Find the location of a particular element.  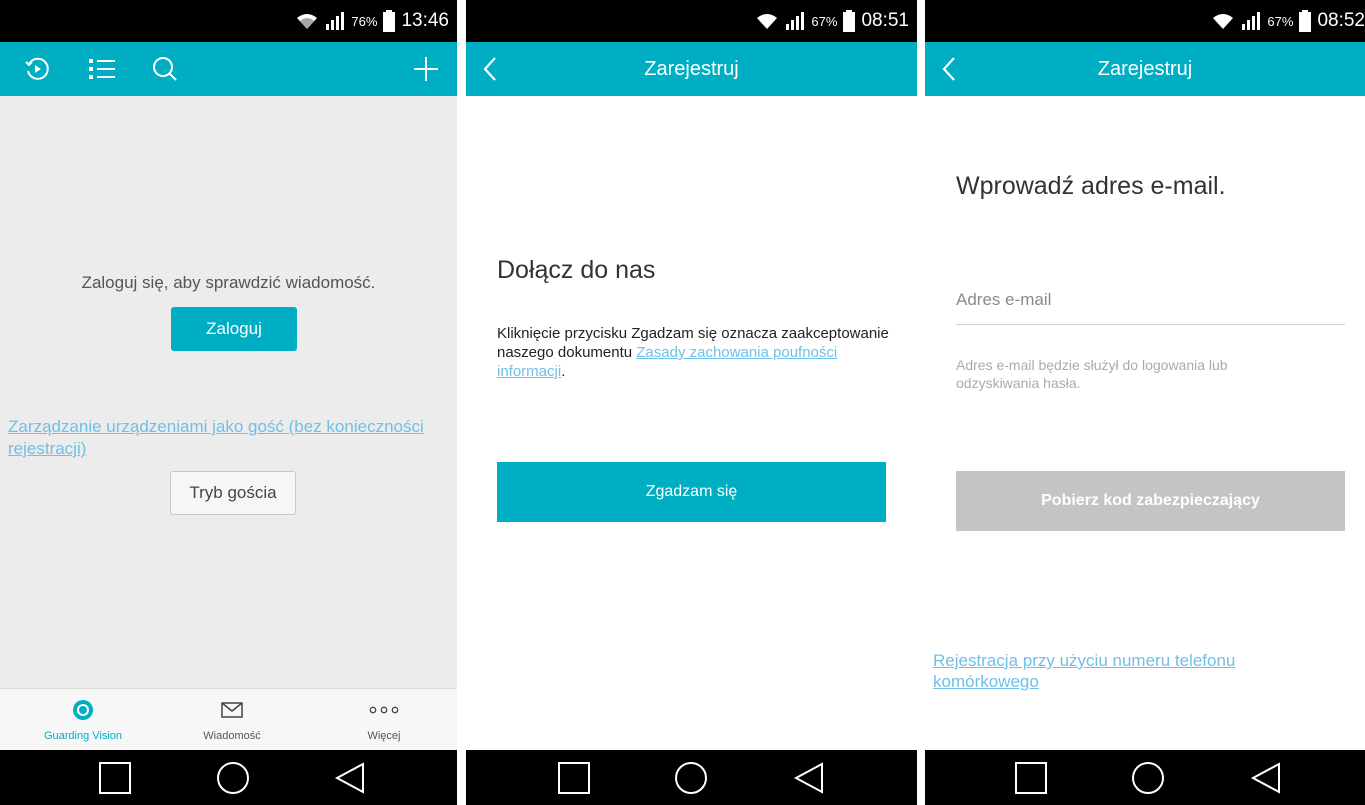

clock: 08:51 is located at coordinates (885, 20).